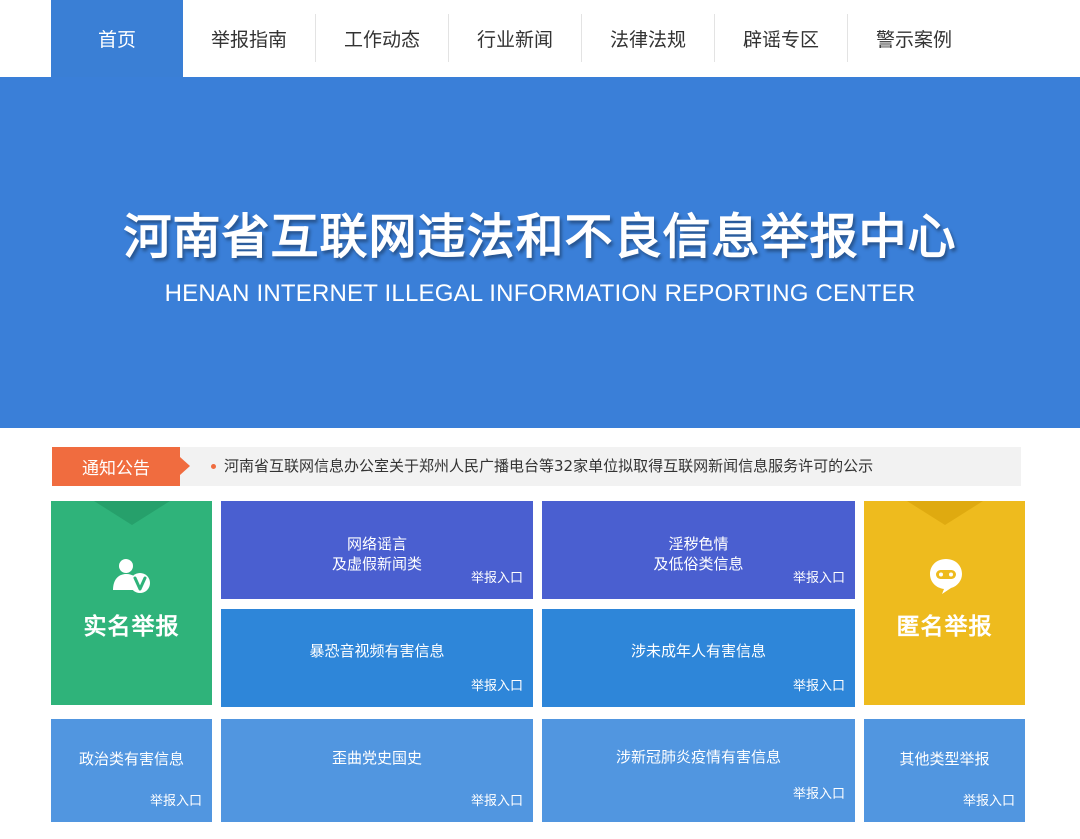  Describe the element at coordinates (249, 38) in the screenshot. I see `nav-item-report-guide: 举报指南` at that location.